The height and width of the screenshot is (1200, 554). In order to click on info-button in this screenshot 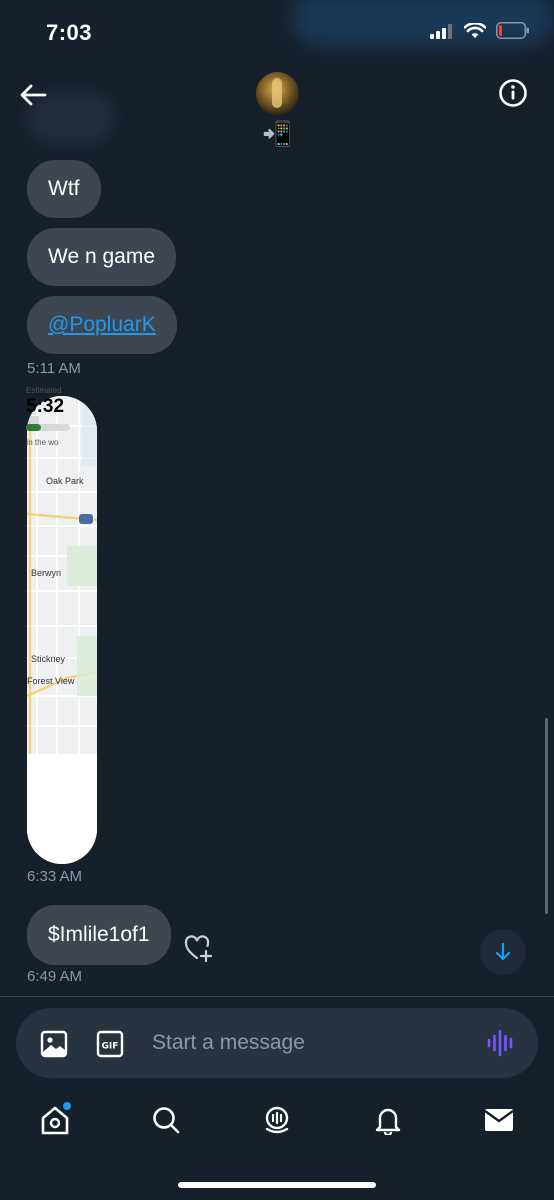, I will do `click(513, 93)`.